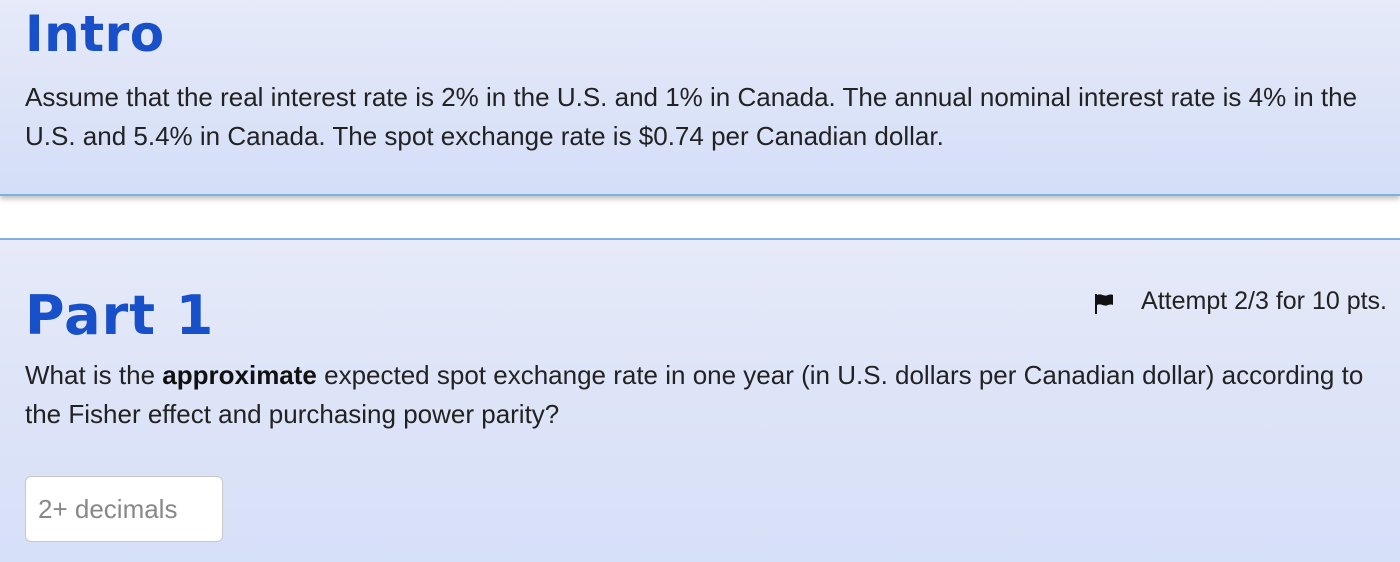  What do you see at coordinates (1264, 301) in the screenshot?
I see `attempt-text: Attempt 2/3 for 10 pts.` at bounding box center [1264, 301].